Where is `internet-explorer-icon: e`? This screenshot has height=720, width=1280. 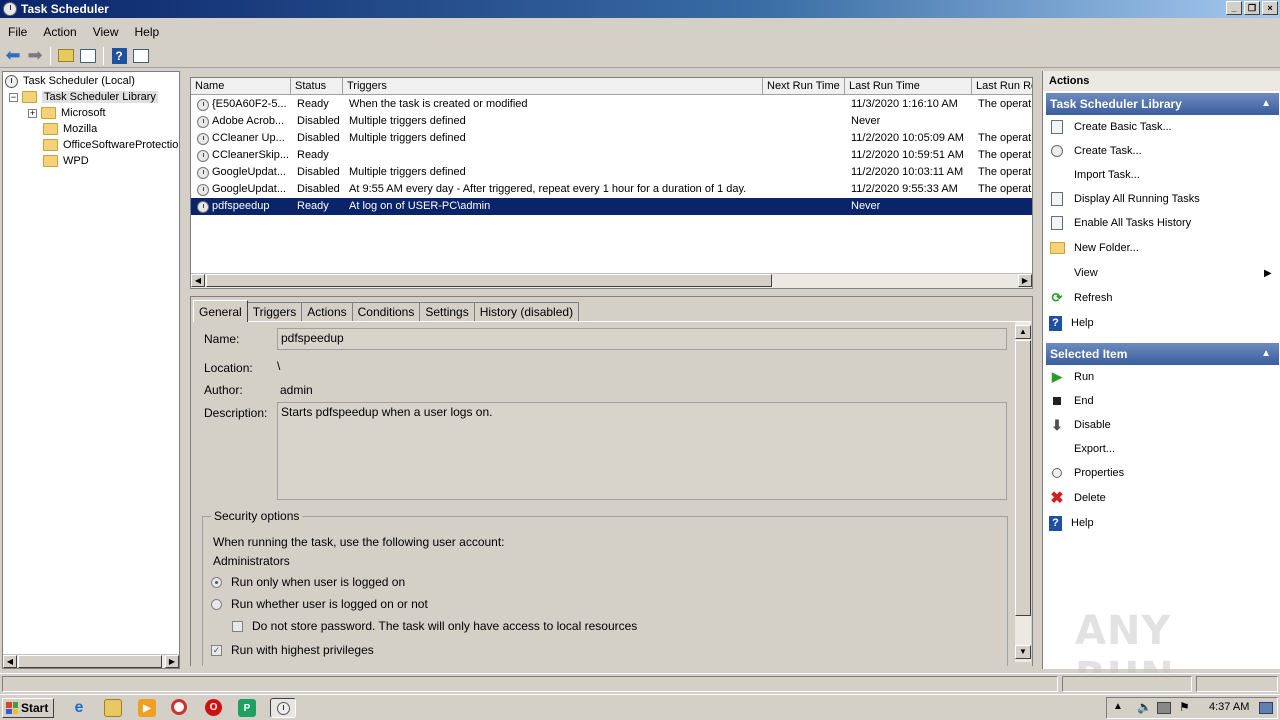 internet-explorer-icon: e is located at coordinates (79, 708).